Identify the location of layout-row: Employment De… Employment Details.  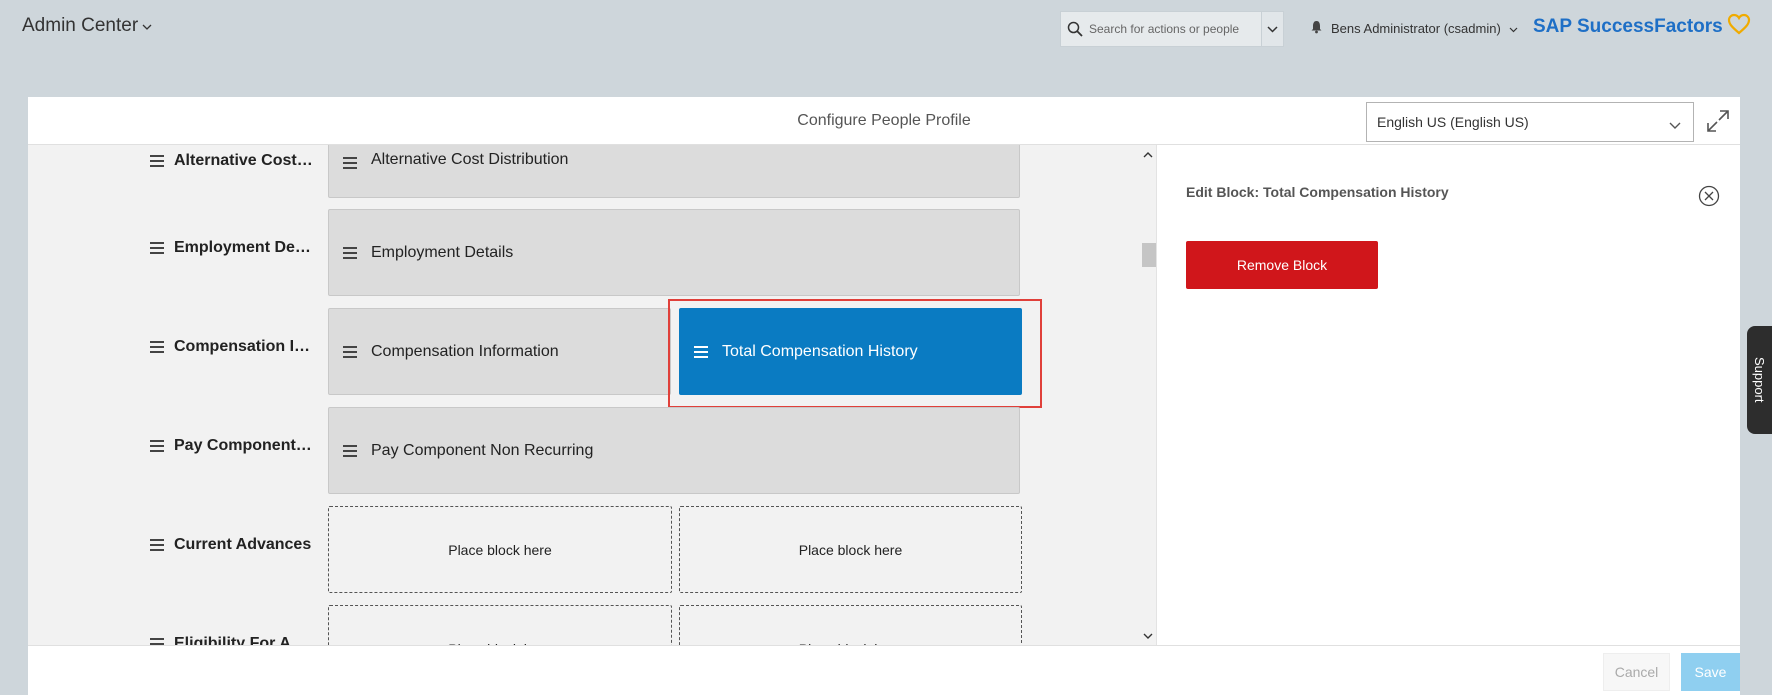
(592, 254).